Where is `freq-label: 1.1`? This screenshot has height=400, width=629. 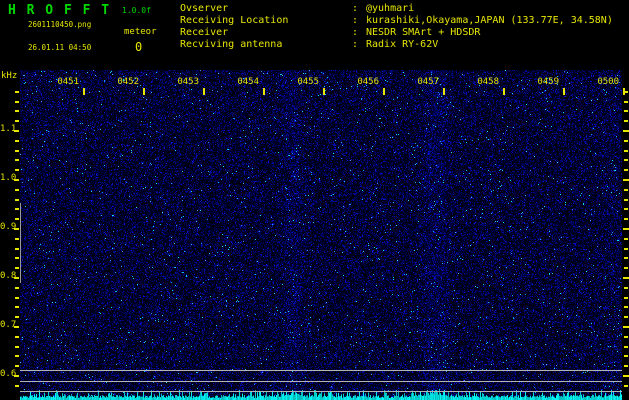
freq-label: 1.1 is located at coordinates (8, 129).